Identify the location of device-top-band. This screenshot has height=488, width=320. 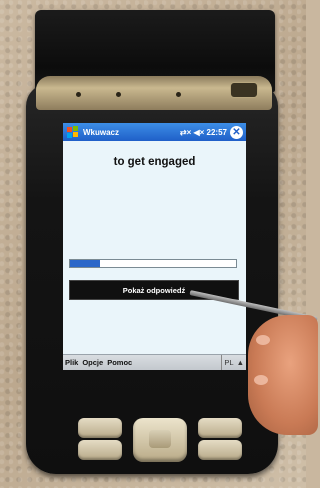
(154, 93).